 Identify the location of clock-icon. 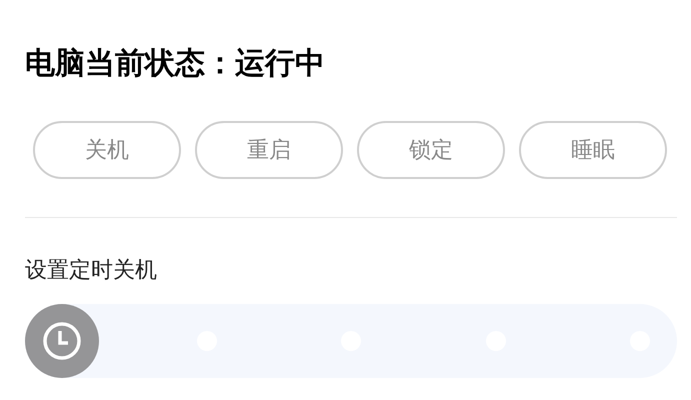
(62, 341).